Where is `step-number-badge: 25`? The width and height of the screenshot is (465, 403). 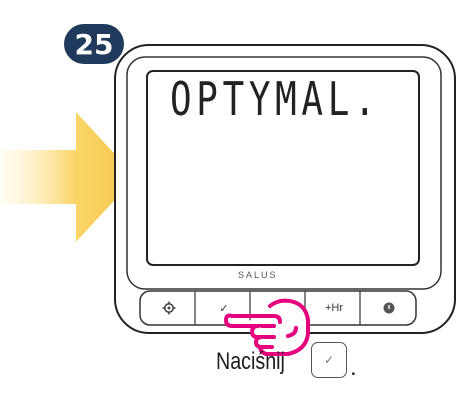 step-number-badge: 25 is located at coordinates (94, 44).